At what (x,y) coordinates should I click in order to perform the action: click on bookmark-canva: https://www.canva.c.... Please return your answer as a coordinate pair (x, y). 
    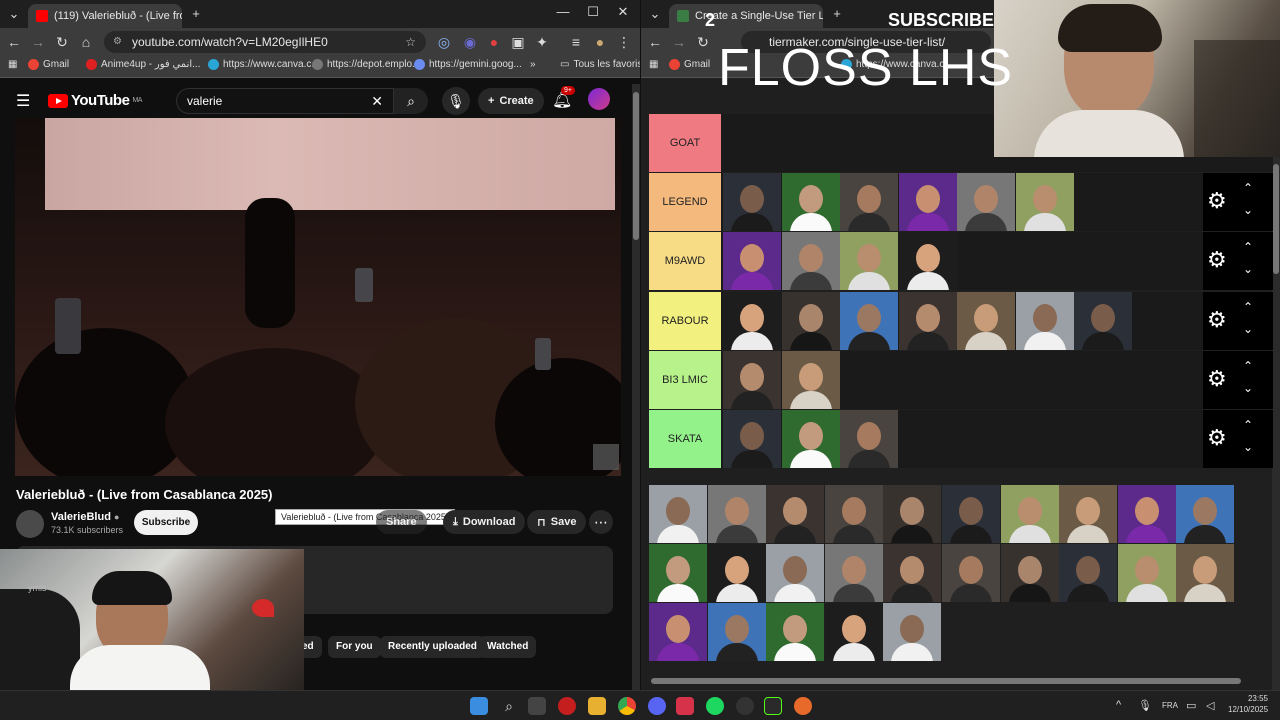
    Looking at the image, I should click on (264, 64).